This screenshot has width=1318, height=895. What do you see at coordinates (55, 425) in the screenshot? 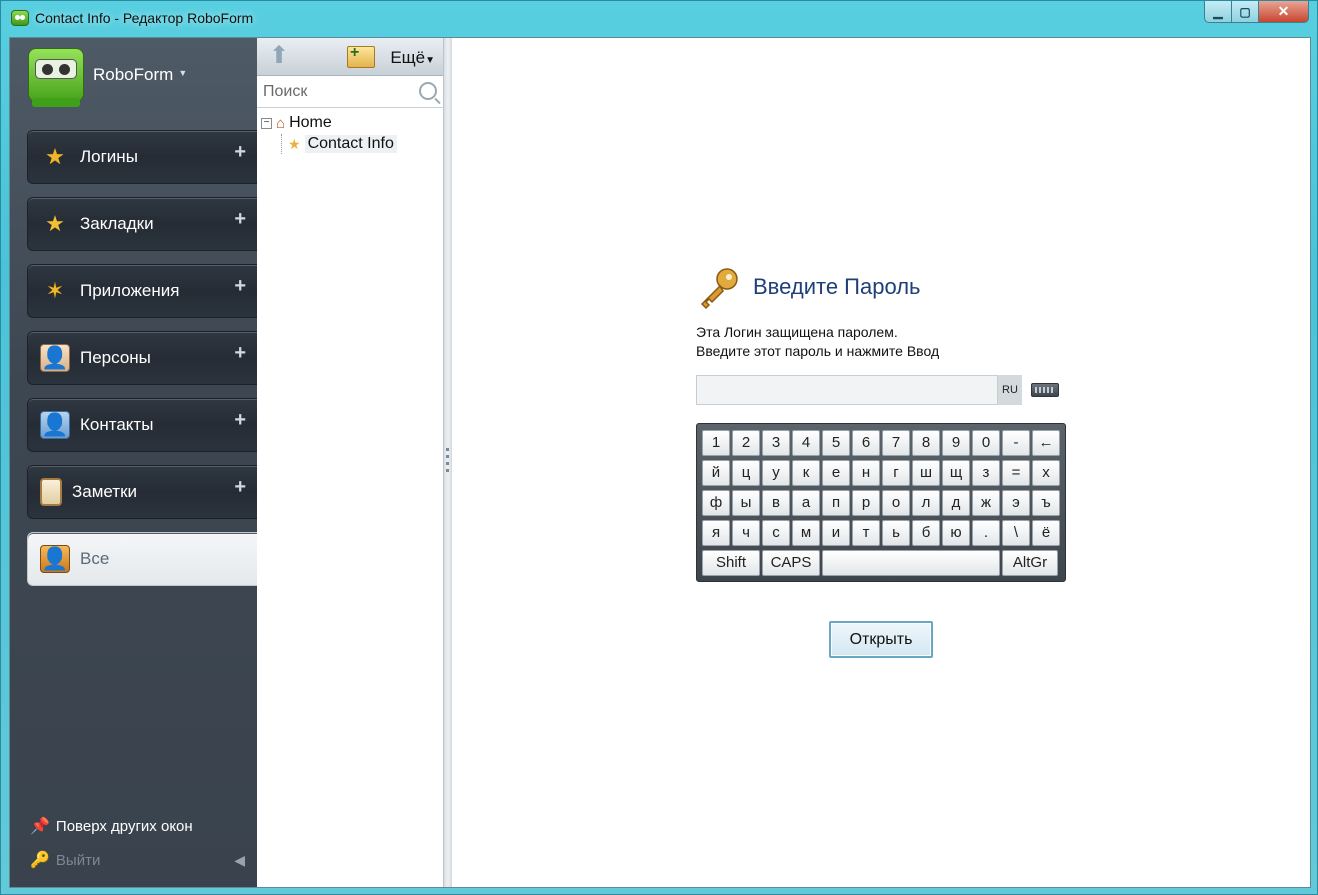
I see `contacts-card-icon: 👤` at bounding box center [55, 425].